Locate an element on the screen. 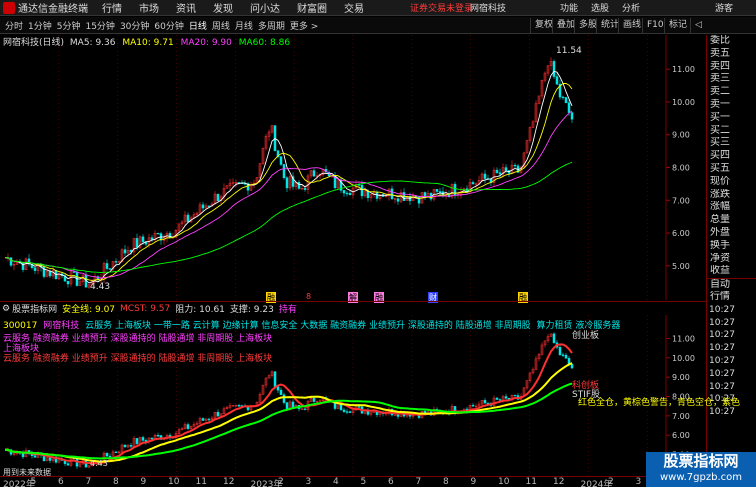  period-more: 更多 > is located at coordinates (304, 25).